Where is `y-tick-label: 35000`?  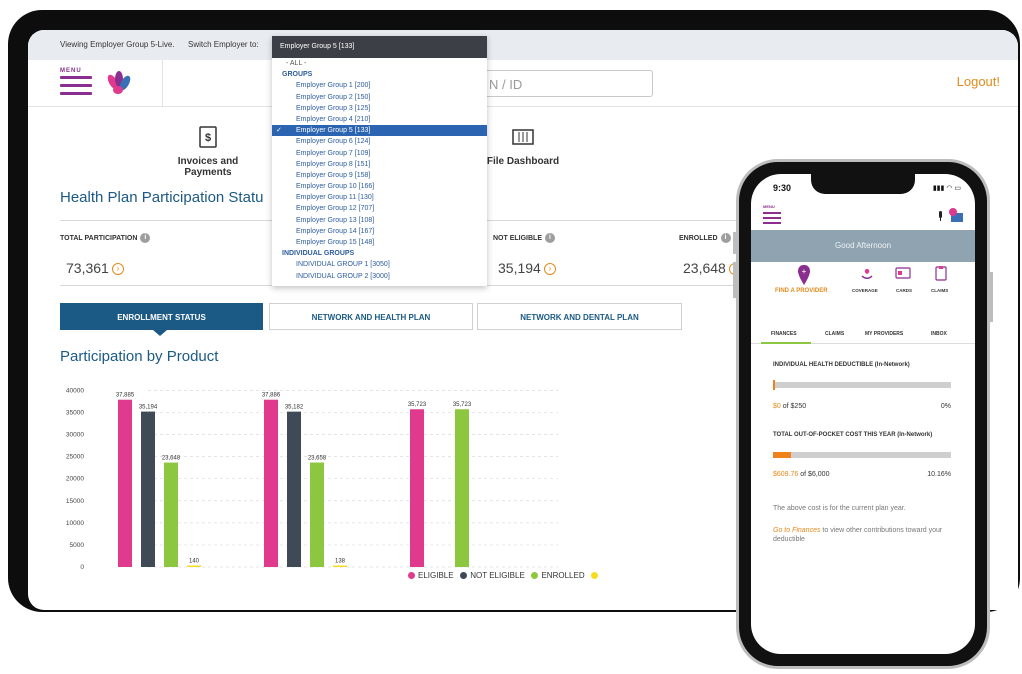 y-tick-label: 35000 is located at coordinates (75, 412).